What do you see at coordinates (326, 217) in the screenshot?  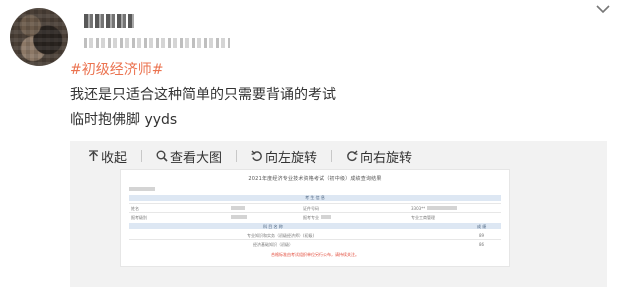 I see `redacted-major` at bounding box center [326, 217].